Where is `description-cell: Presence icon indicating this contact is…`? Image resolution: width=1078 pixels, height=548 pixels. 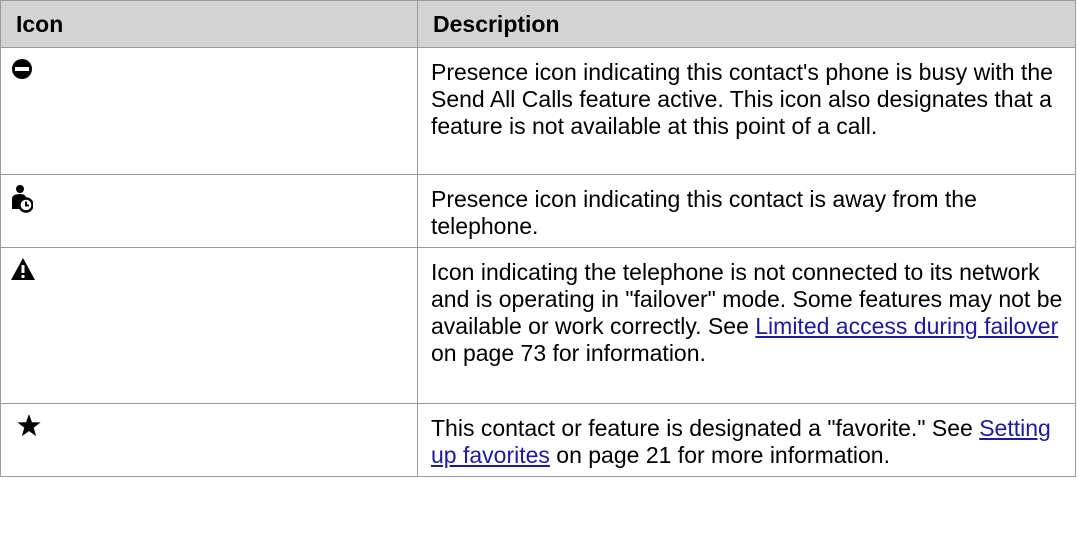
description-cell: Presence icon indicating this contact is… is located at coordinates (746, 211).